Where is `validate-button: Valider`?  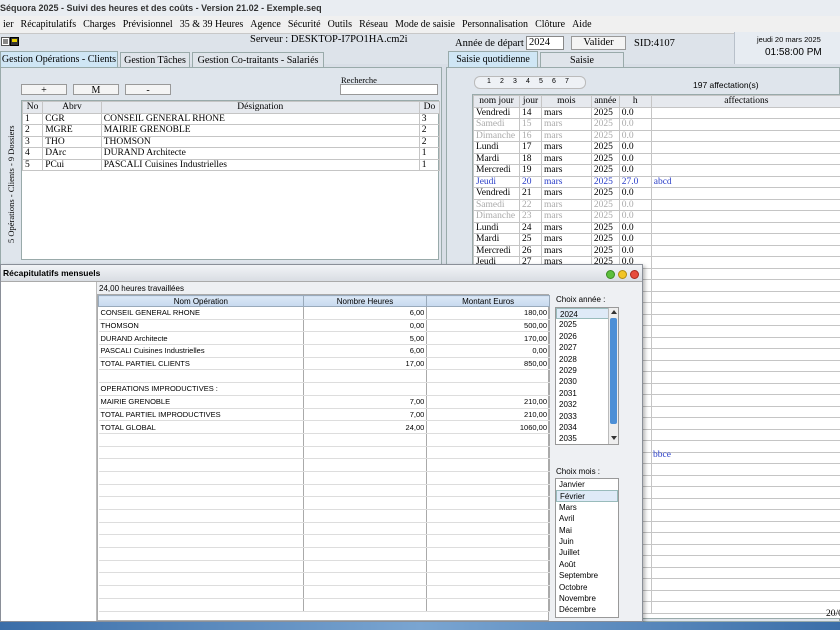 validate-button: Valider is located at coordinates (598, 43).